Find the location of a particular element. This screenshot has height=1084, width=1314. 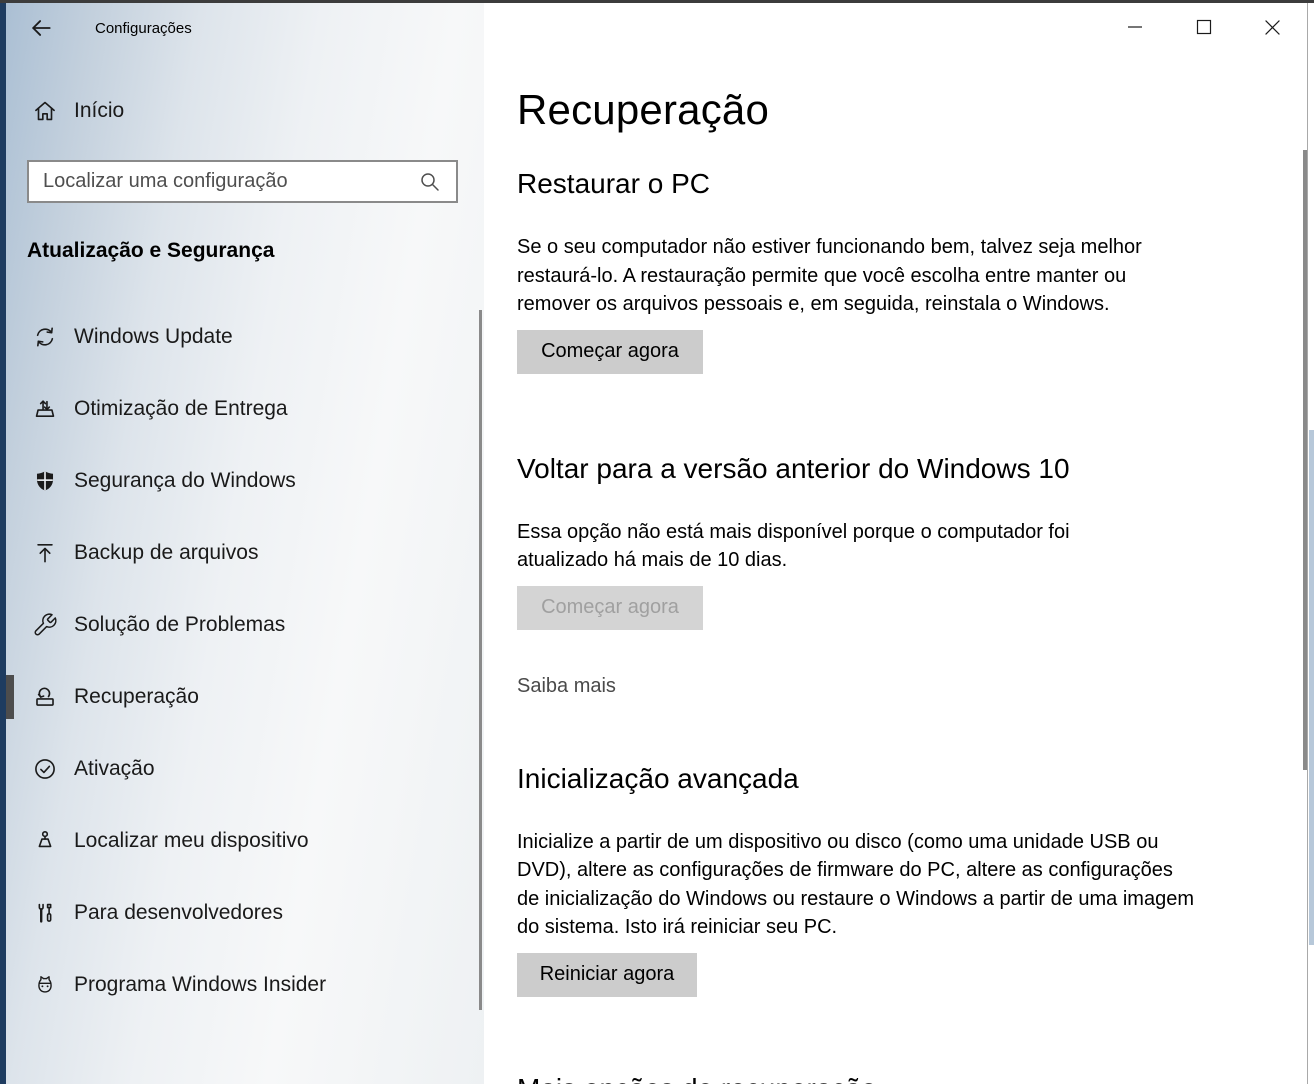

windows-insider-icon is located at coordinates (45, 985).